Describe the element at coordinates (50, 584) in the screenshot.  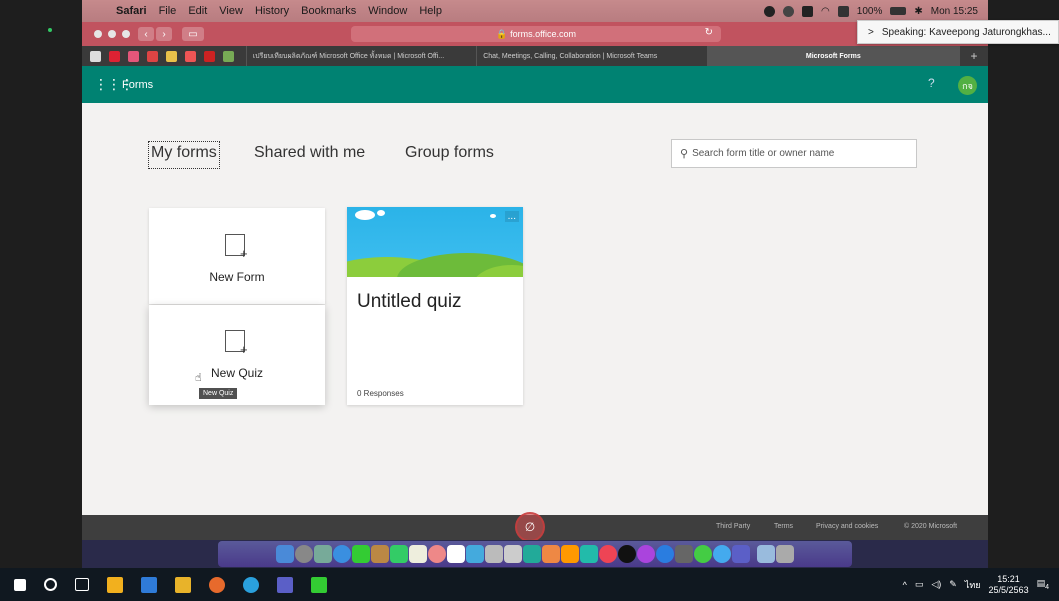
I see `search-icon` at that location.